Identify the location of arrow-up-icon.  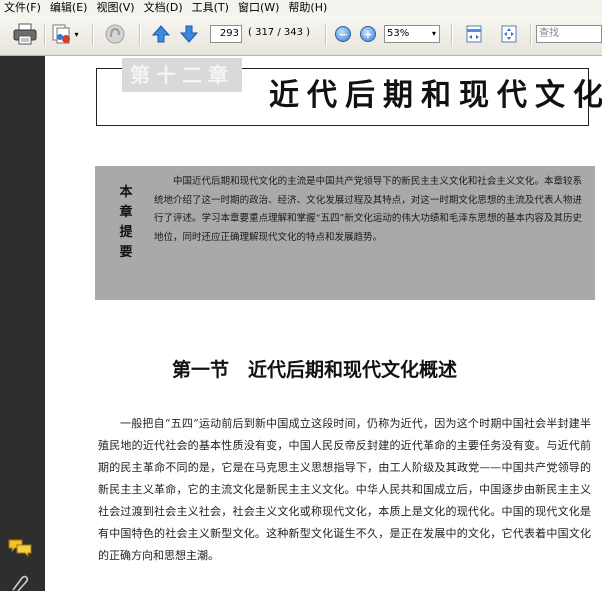
(161, 34).